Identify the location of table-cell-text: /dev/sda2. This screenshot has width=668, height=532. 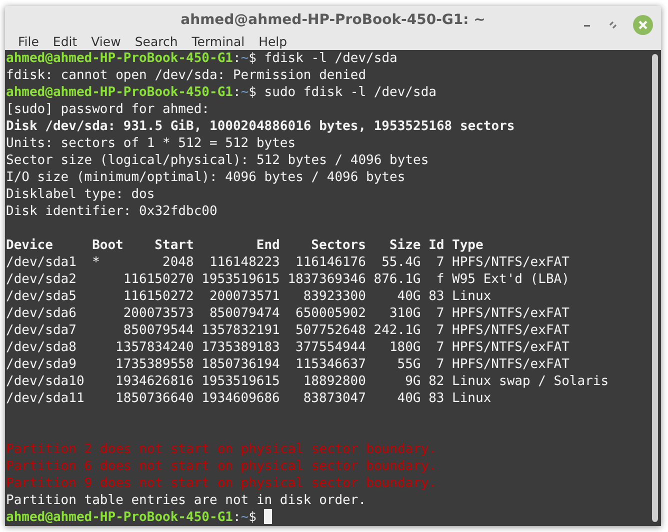
(42, 279).